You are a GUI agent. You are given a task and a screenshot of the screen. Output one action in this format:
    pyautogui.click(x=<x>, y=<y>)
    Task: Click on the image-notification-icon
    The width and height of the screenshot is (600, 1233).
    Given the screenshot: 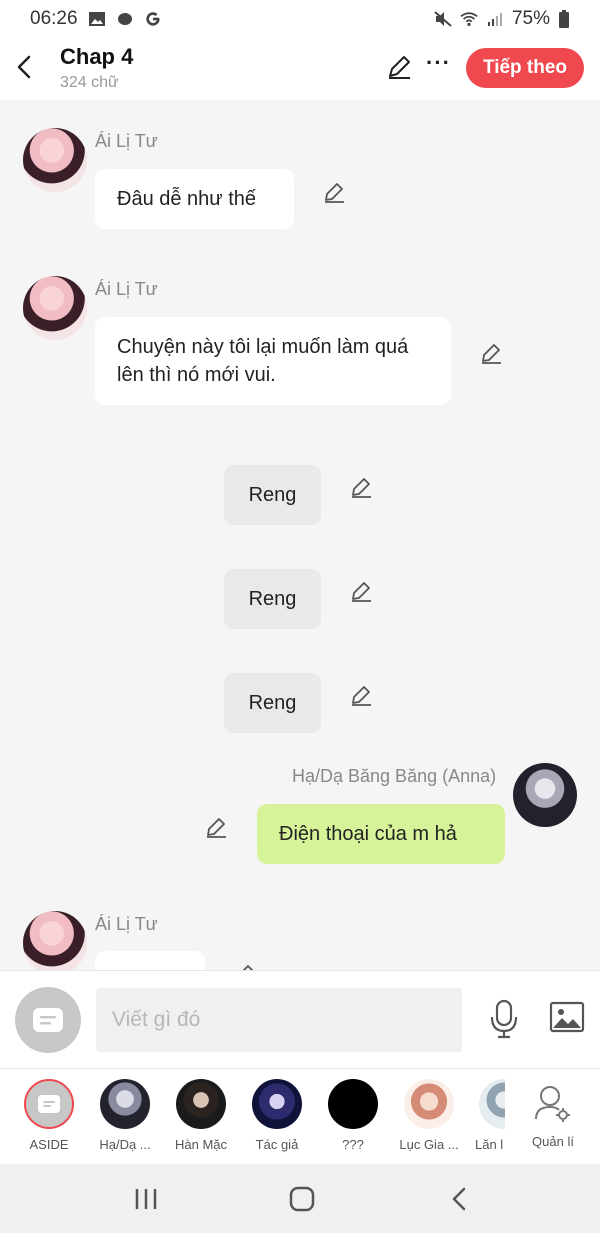 What is the action you would take?
    pyautogui.click(x=96, y=19)
    